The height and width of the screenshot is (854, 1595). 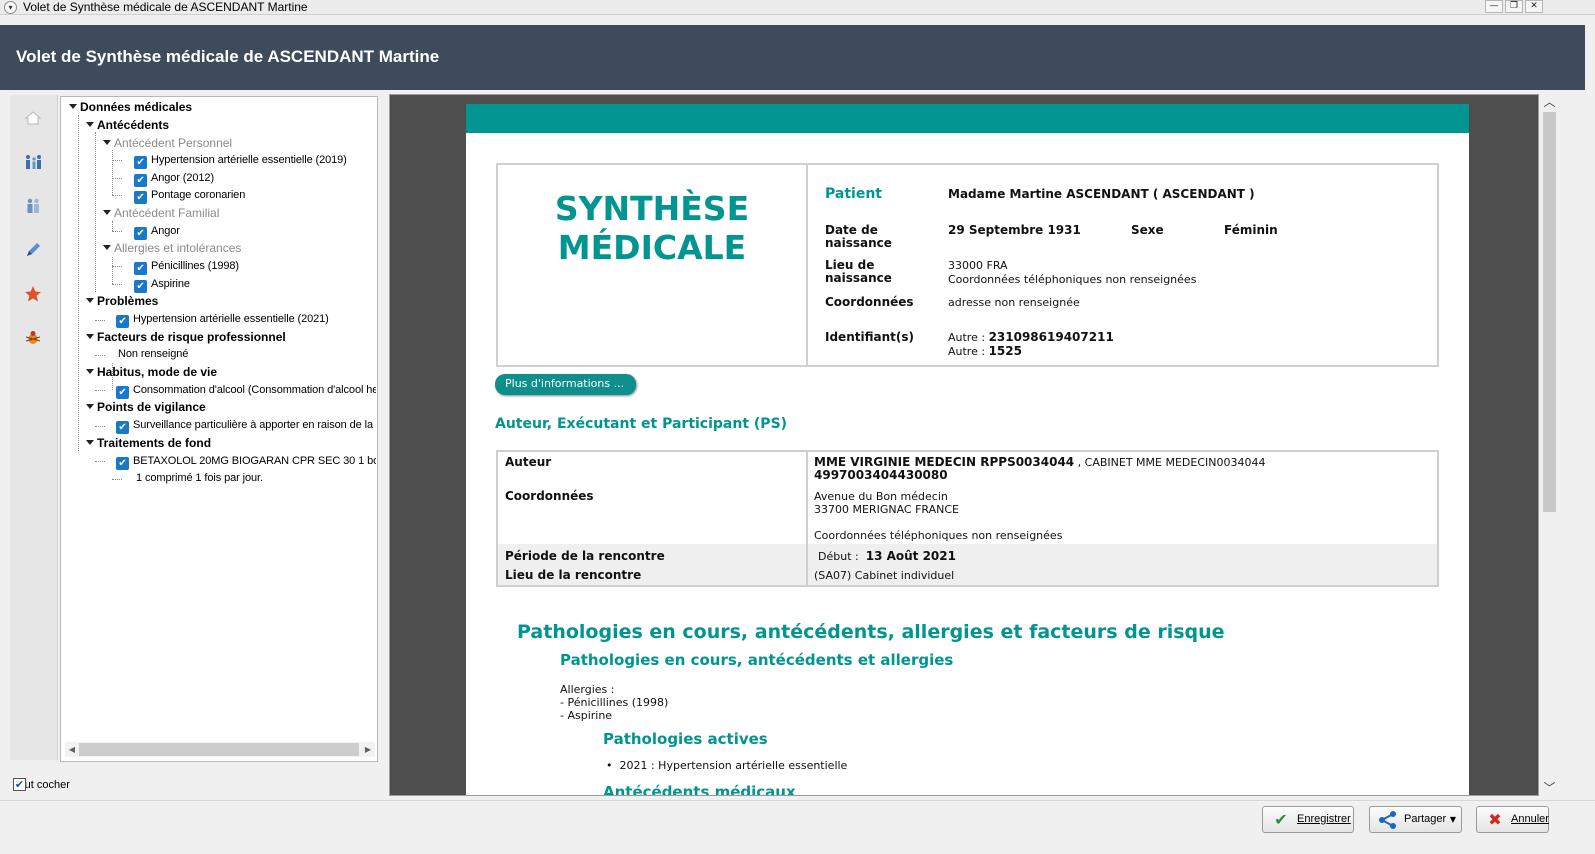 What do you see at coordinates (1014, 302) in the screenshot?
I see `coordonnees-value: adresse non renseignée` at bounding box center [1014, 302].